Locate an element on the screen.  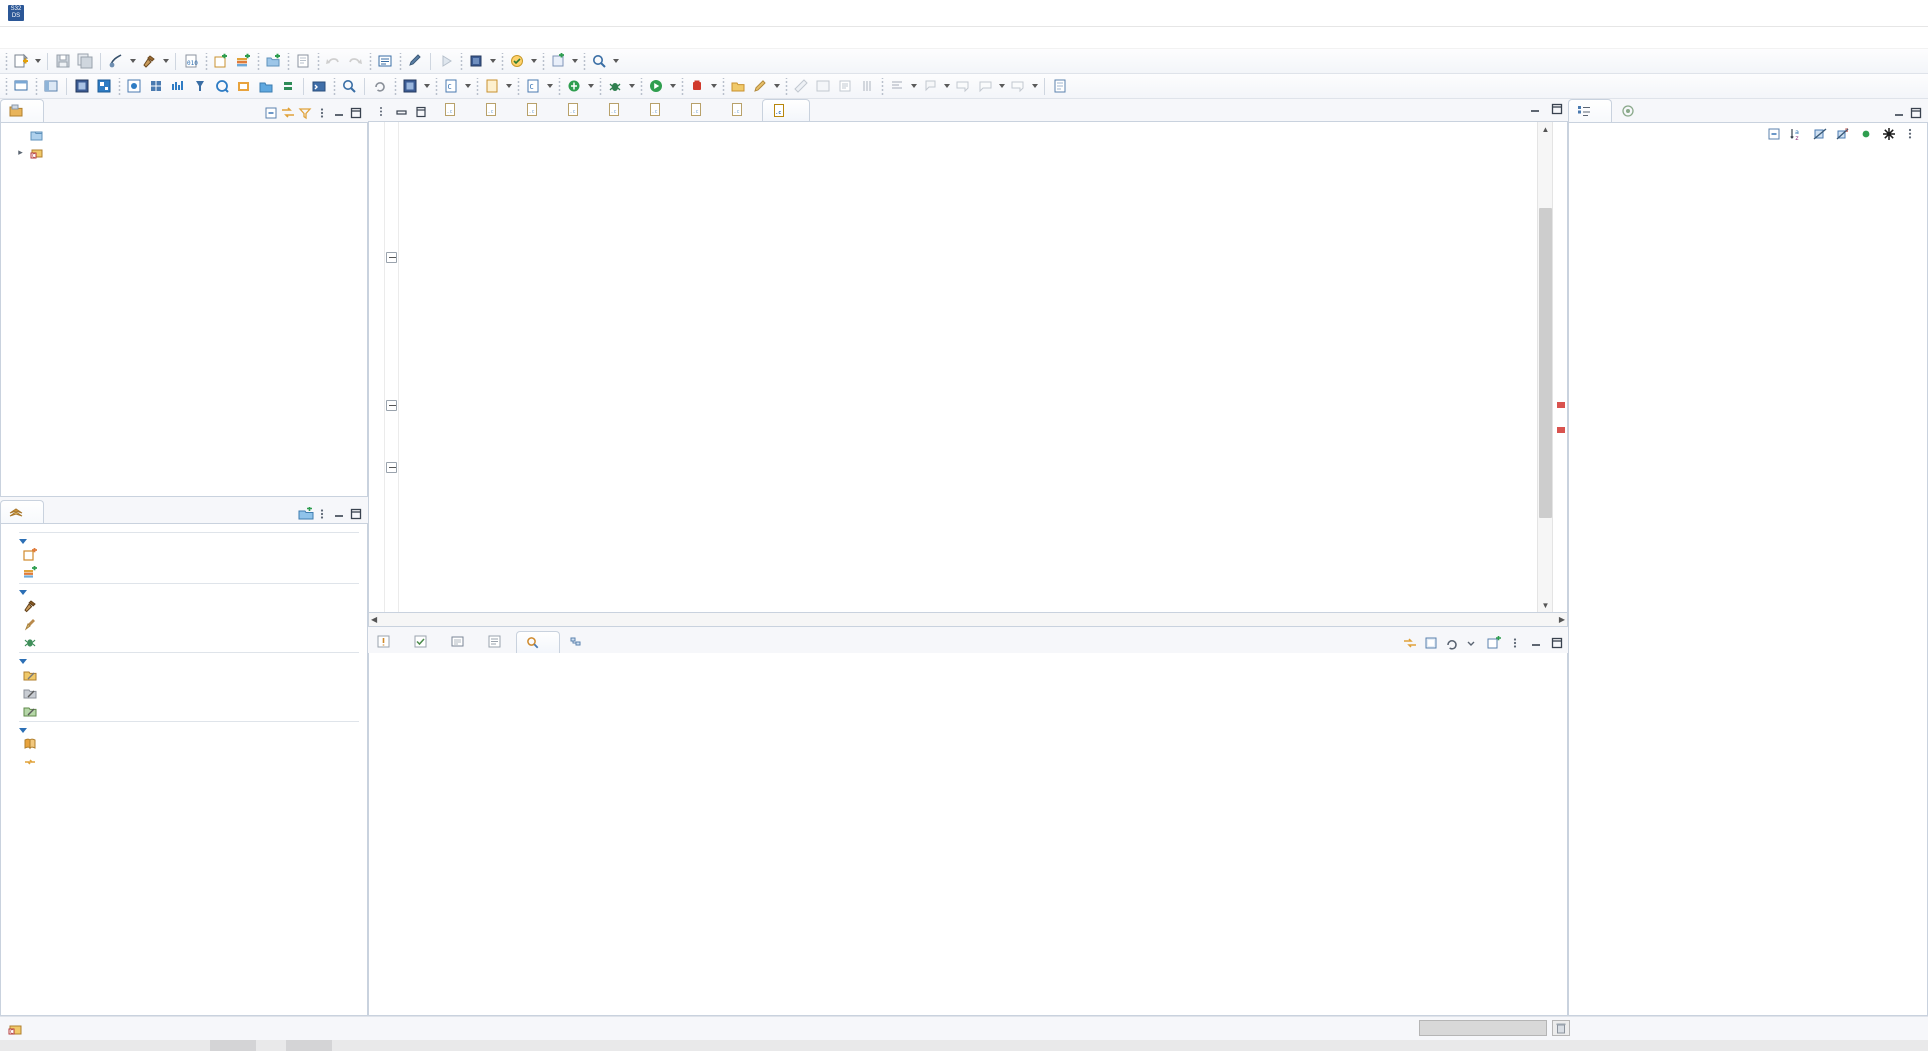
forward-nav-dropdown-icon is located at coordinates (1001, 86).